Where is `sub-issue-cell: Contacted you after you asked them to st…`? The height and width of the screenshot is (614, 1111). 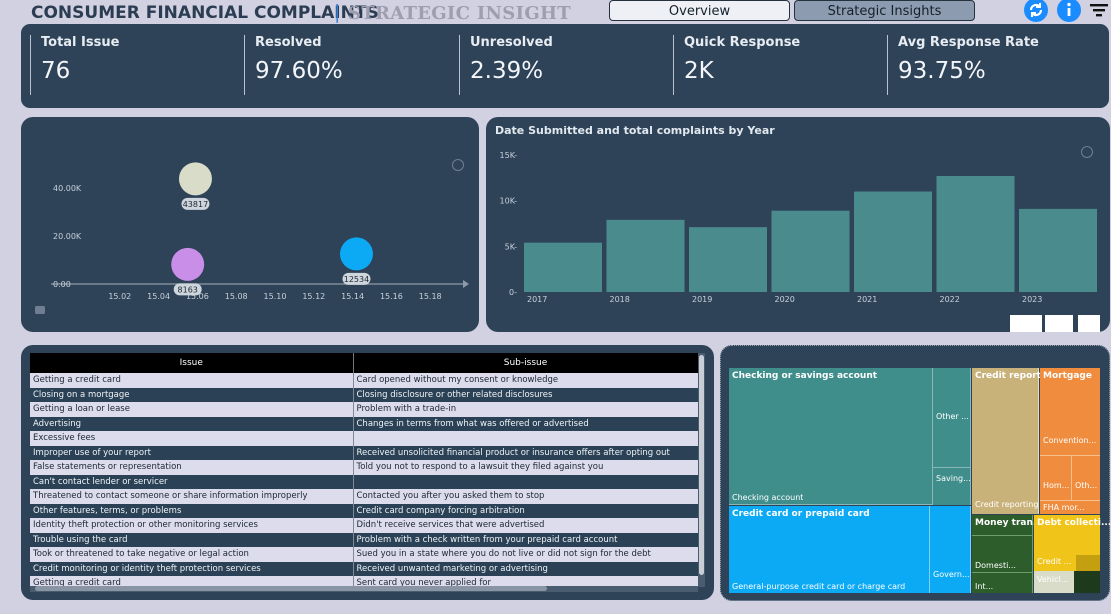
sub-issue-cell: Contacted you after you asked them to st… is located at coordinates (525, 496).